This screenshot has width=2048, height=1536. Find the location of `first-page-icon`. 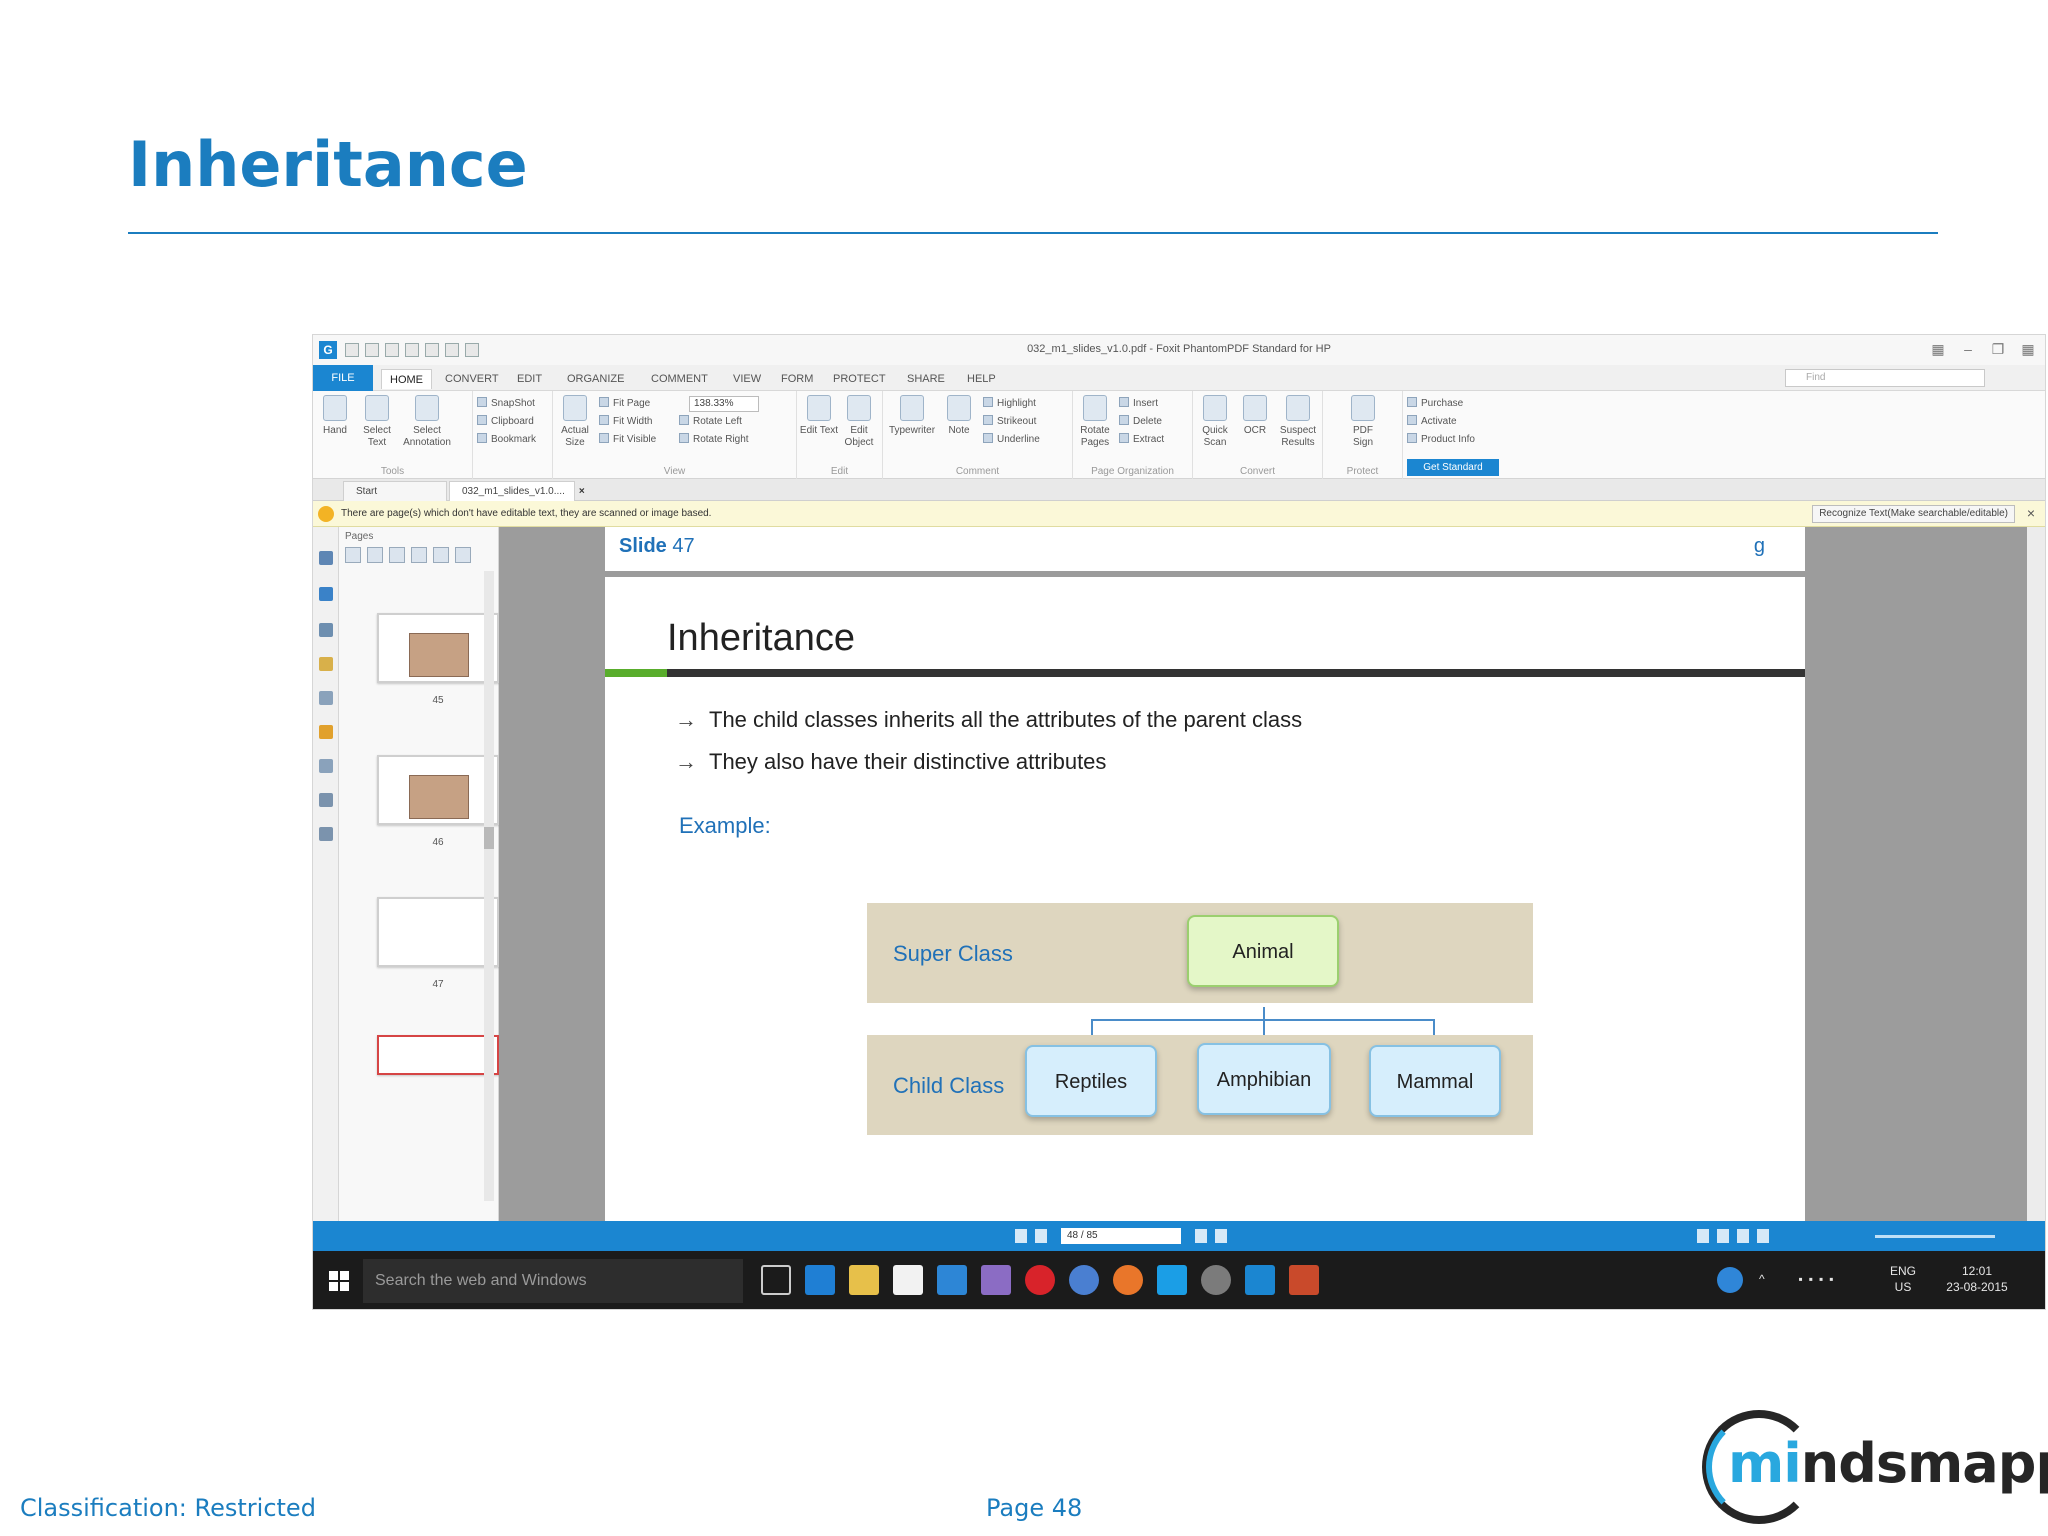

first-page-icon is located at coordinates (1021, 1236).